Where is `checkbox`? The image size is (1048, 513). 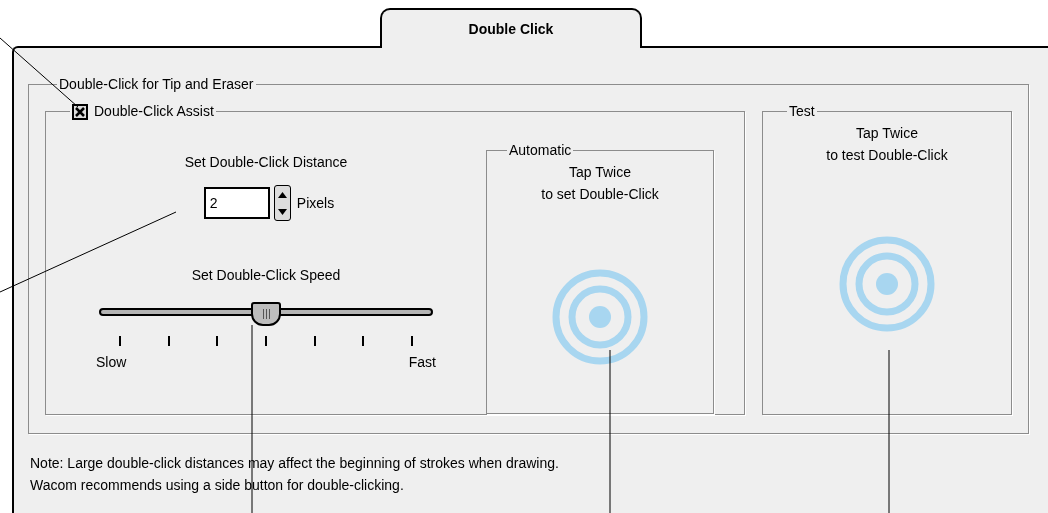
checkbox is located at coordinates (80, 111).